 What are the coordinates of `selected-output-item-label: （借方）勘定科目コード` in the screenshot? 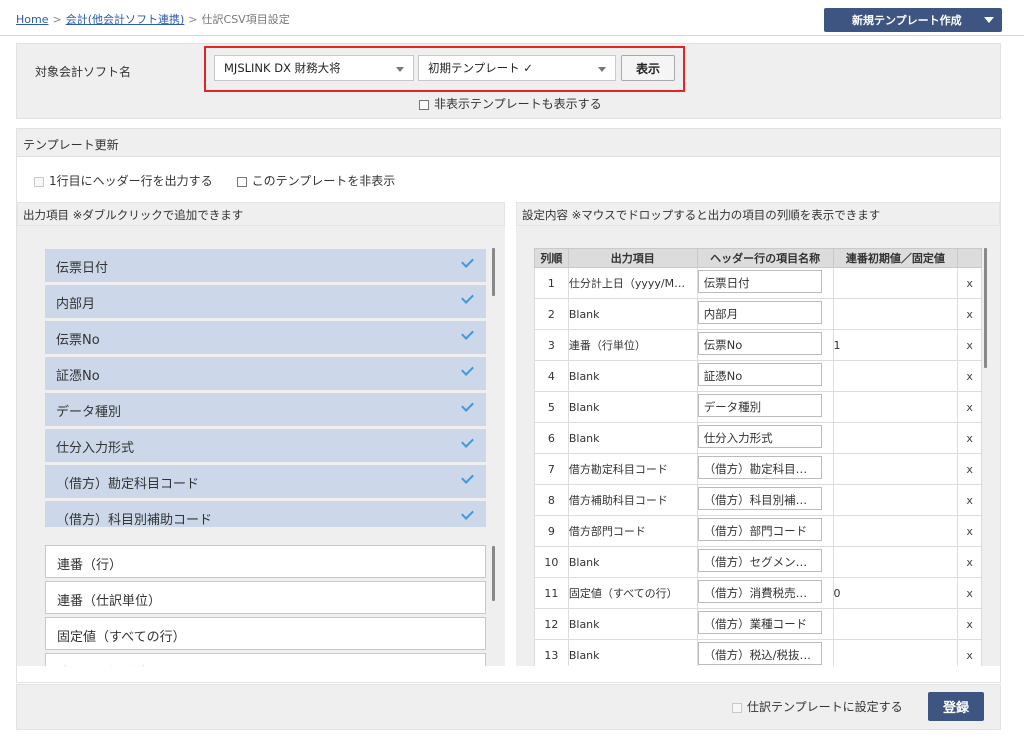 It's located at (128, 484).